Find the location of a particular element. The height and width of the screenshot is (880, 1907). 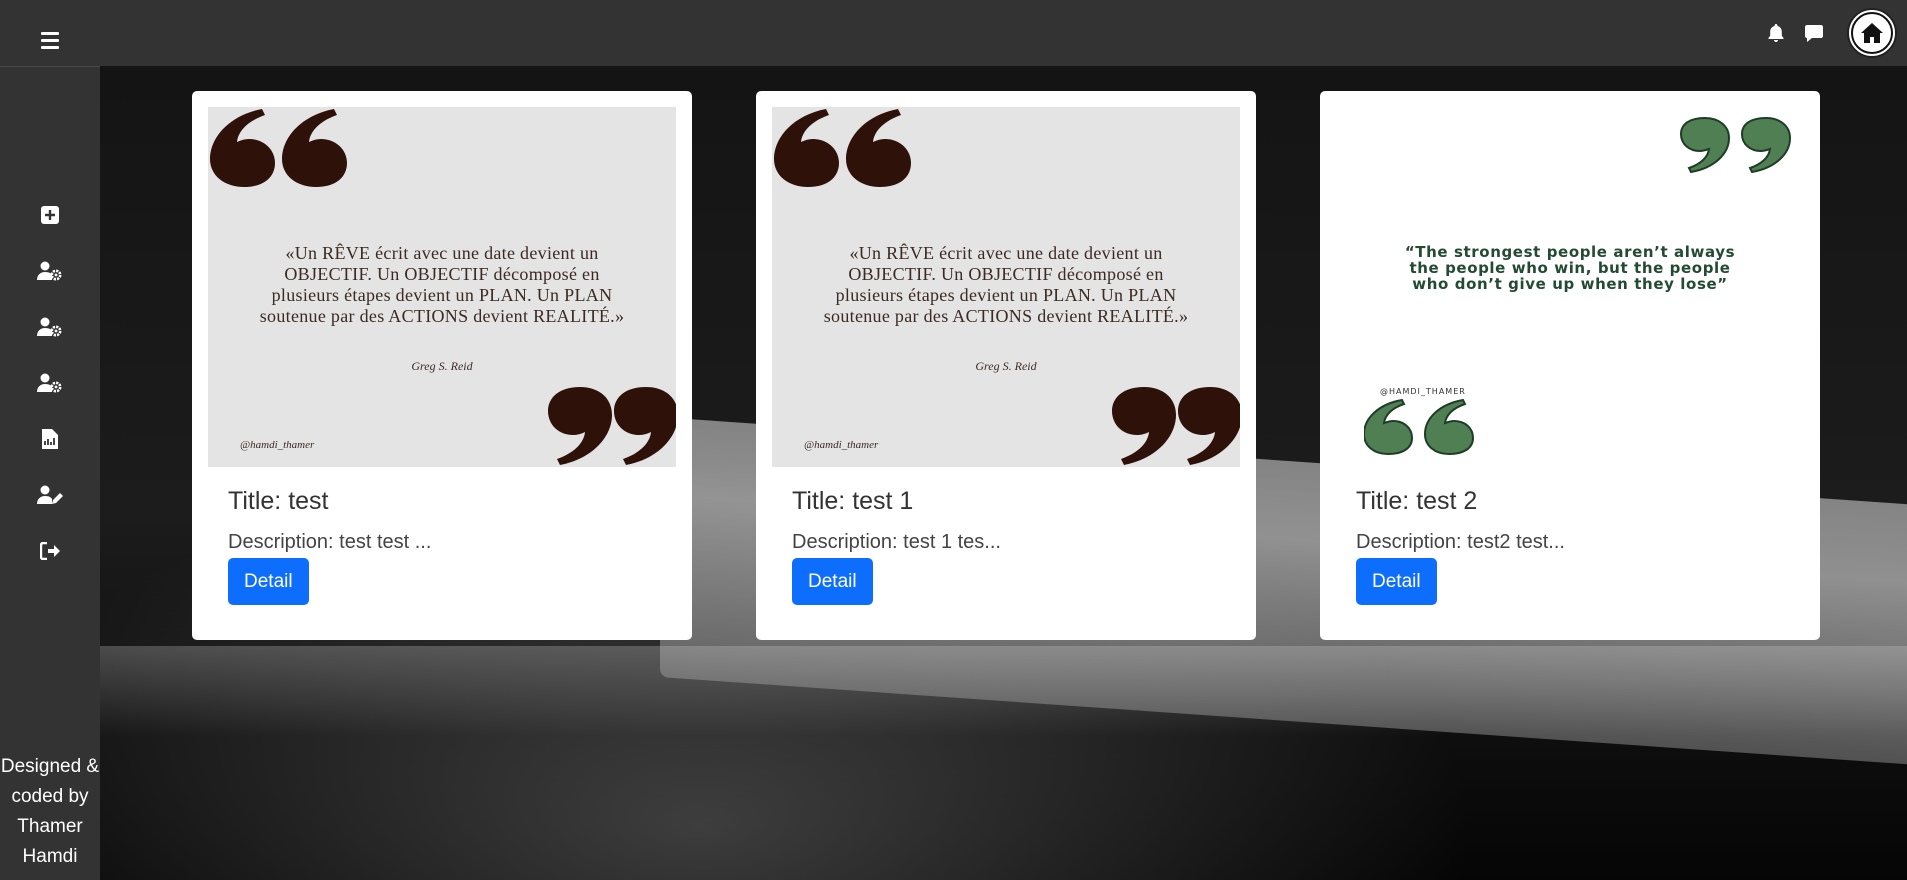

sidebar: Designed & coded by Thamer Hamdi is located at coordinates (50, 473).